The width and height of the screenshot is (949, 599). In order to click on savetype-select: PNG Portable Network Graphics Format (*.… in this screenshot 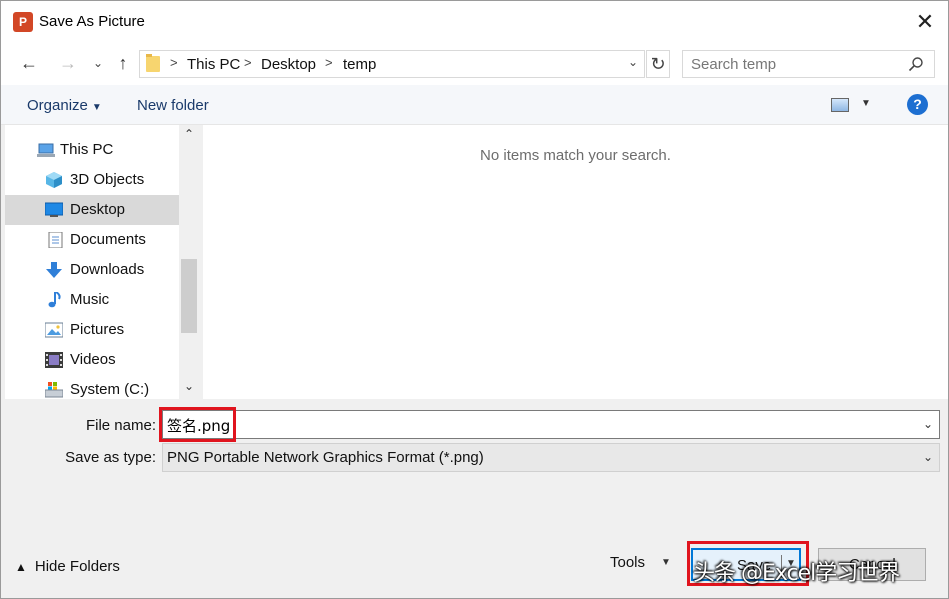, I will do `click(551, 457)`.